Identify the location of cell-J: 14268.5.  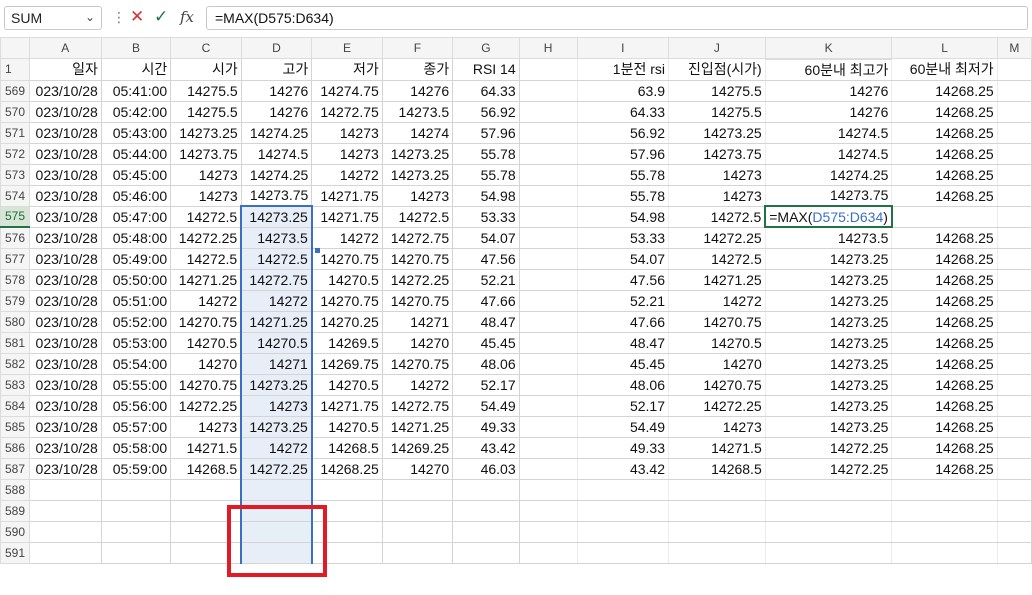
(717, 468).